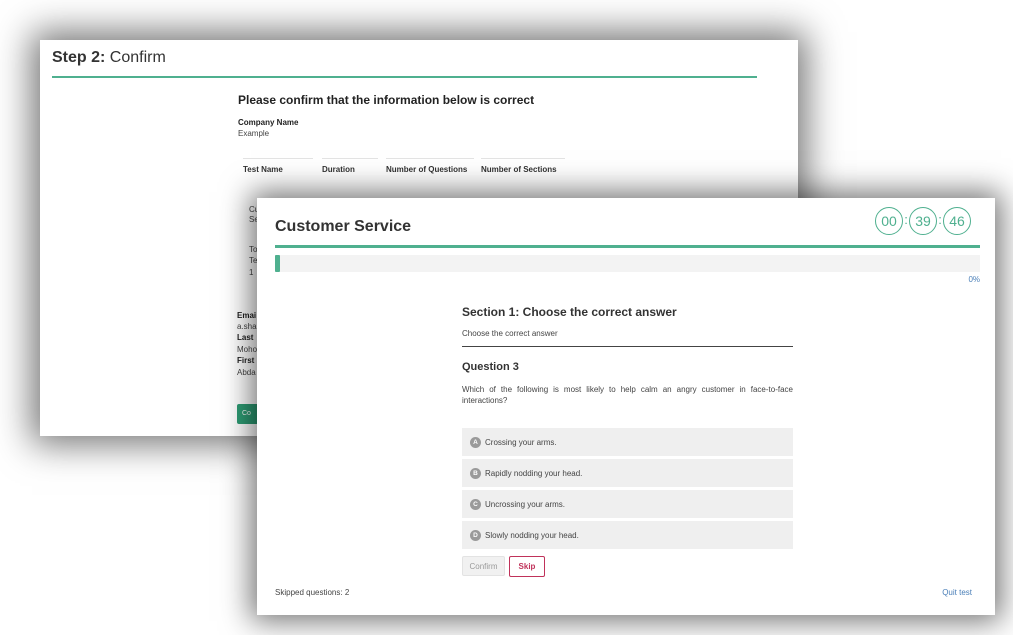 Image resolution: width=1013 pixels, height=635 pixels. What do you see at coordinates (627, 346) in the screenshot?
I see `section-divider` at bounding box center [627, 346].